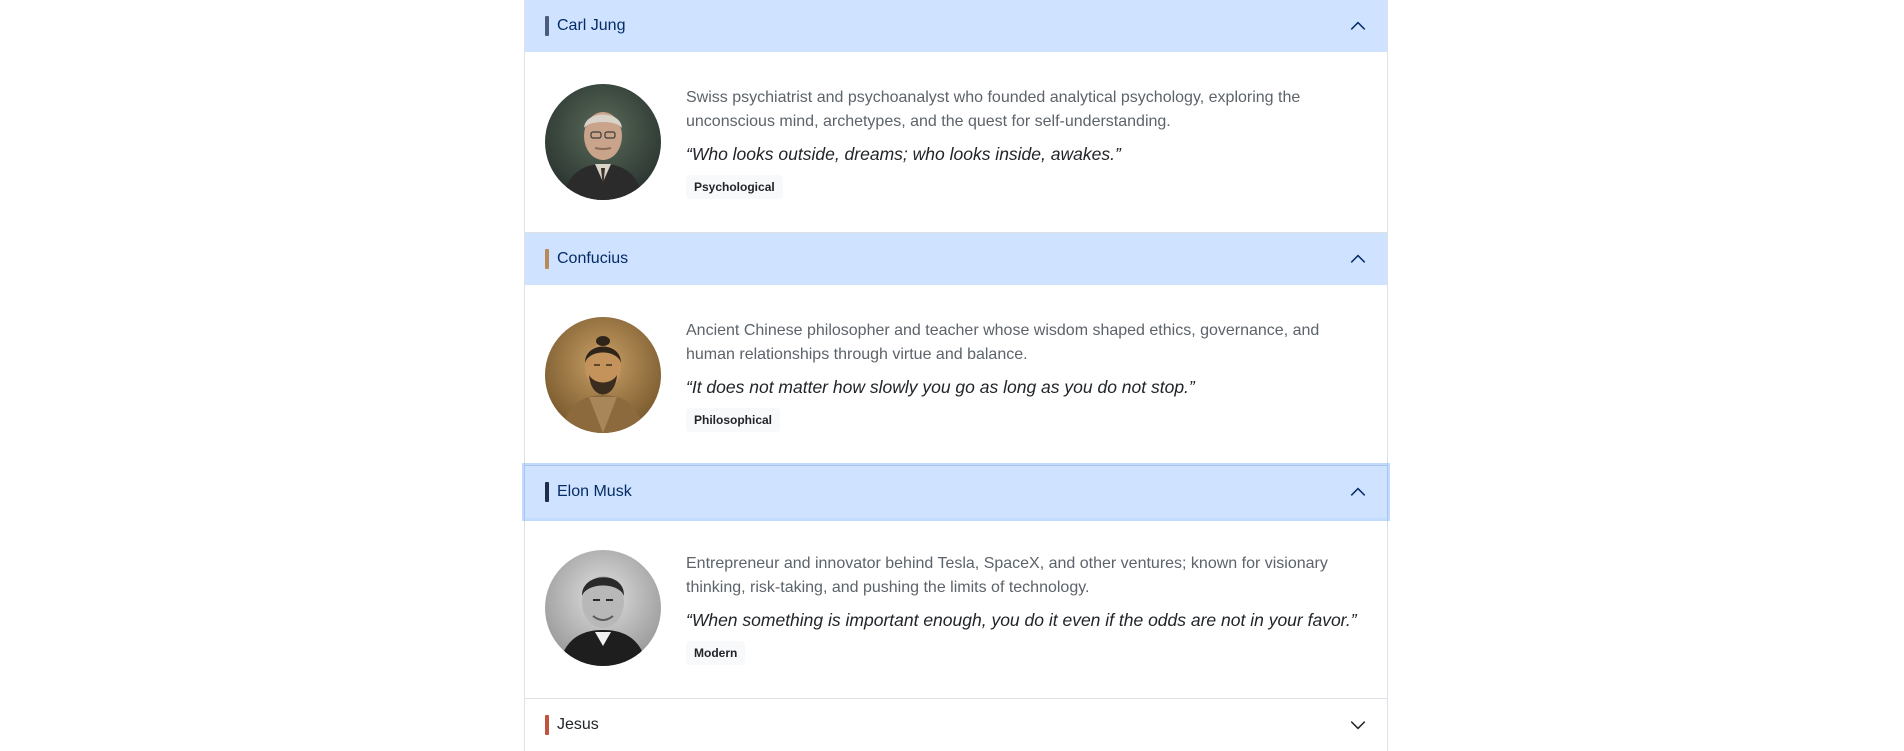  I want to click on avatar-carl-jung, so click(603, 142).